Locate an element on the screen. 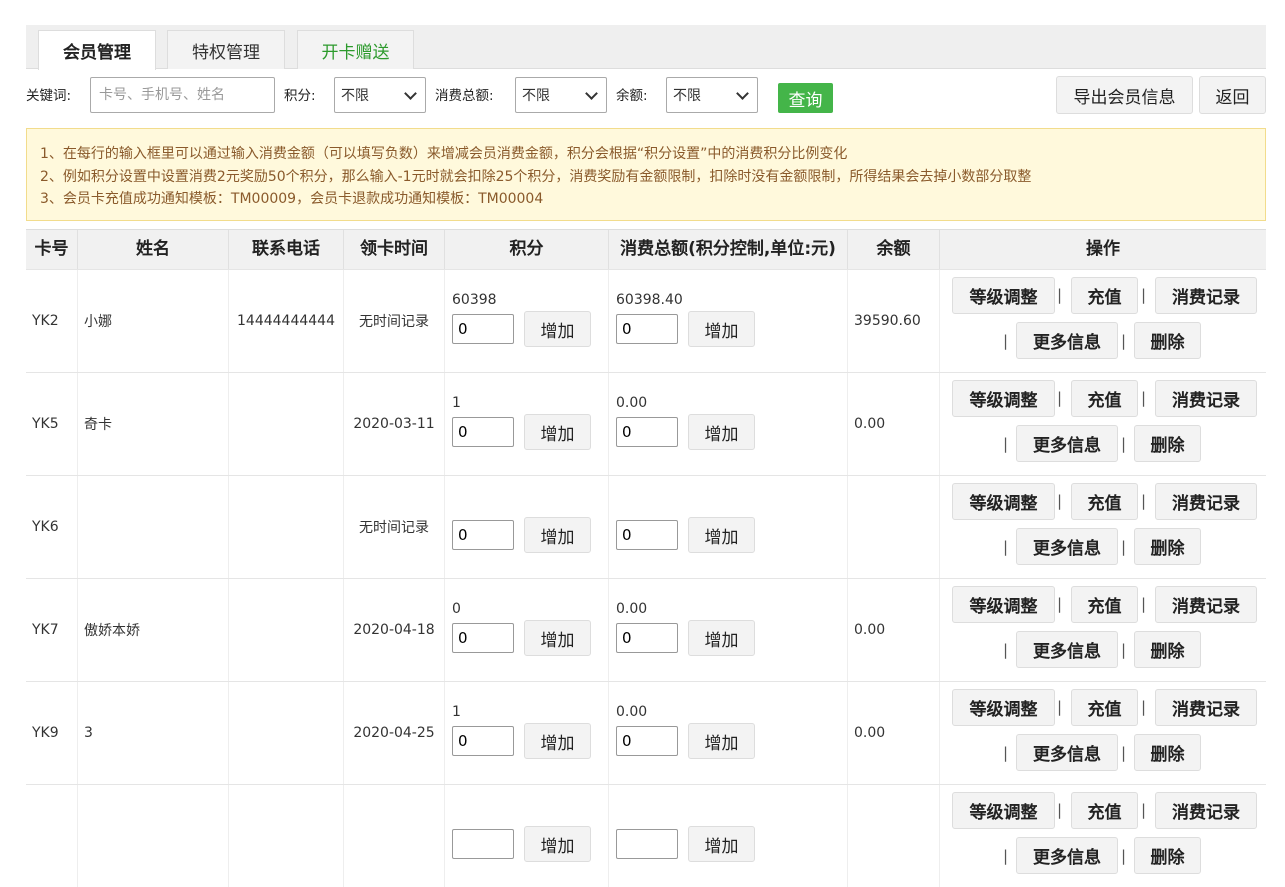 This screenshot has width=1285, height=887. points-select: 不限 is located at coordinates (380, 95).